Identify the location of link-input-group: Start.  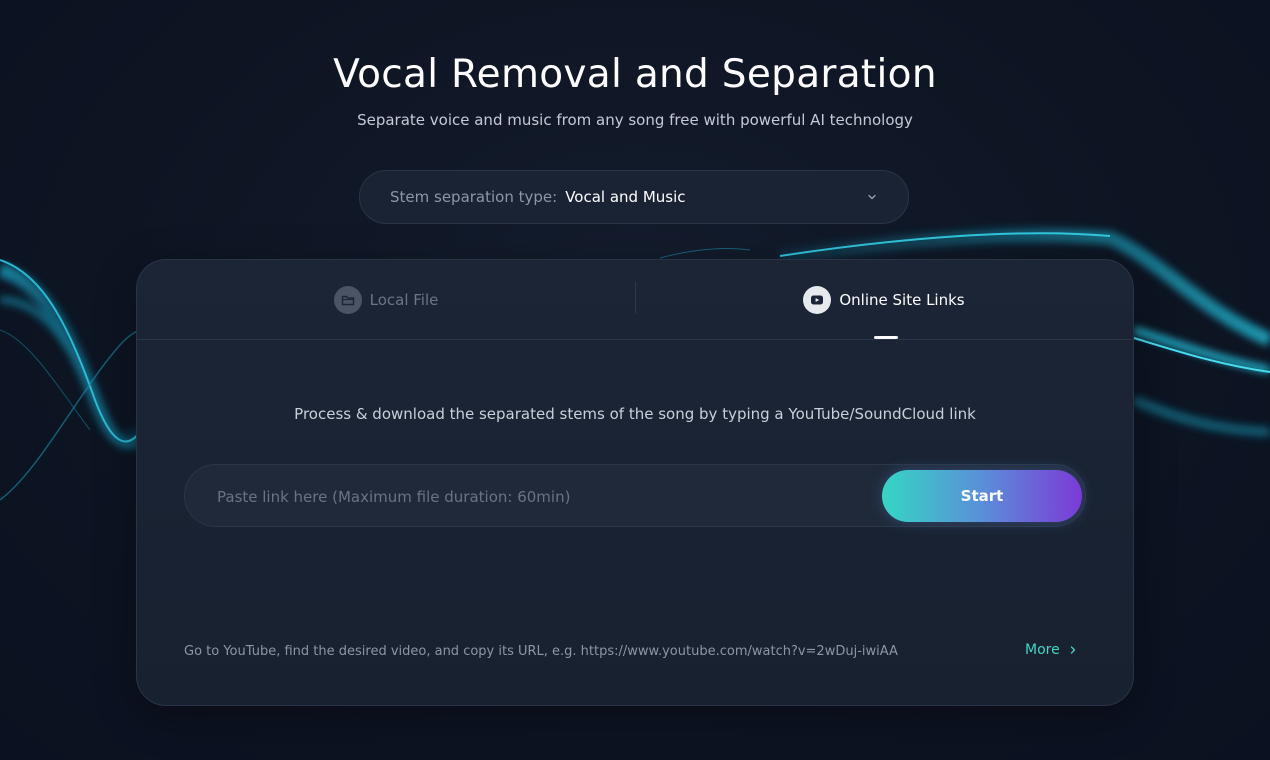
(635, 496).